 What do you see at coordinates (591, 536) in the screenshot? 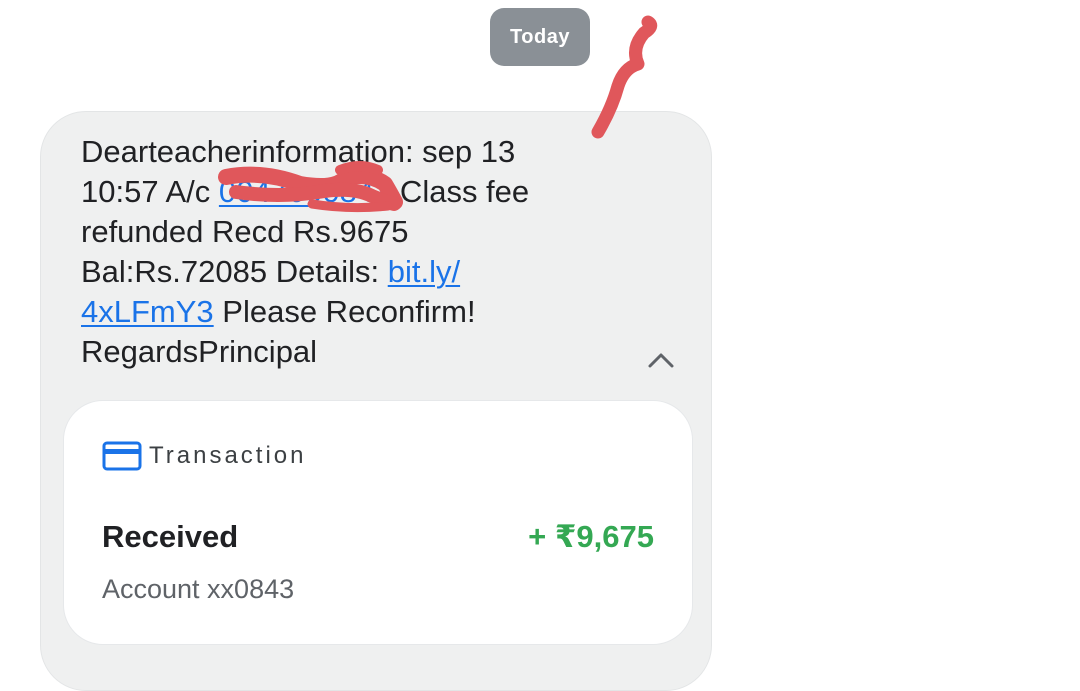
I see `transaction-amount: + ₹9,675` at bounding box center [591, 536].